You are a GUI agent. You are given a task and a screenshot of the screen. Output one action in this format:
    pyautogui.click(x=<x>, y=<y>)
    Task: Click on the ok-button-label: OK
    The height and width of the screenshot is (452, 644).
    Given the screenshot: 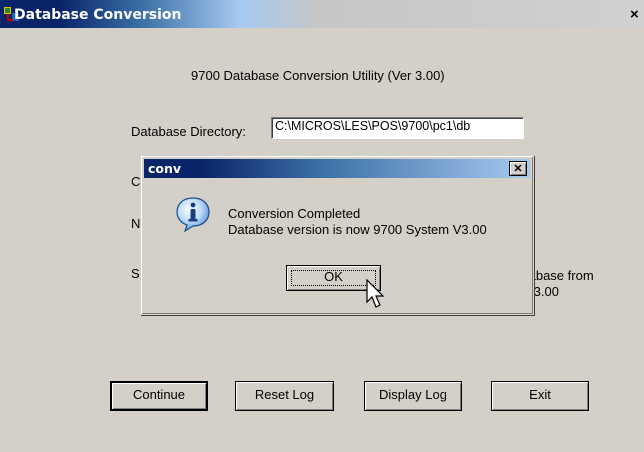 What is the action you would take?
    pyautogui.click(x=333, y=276)
    